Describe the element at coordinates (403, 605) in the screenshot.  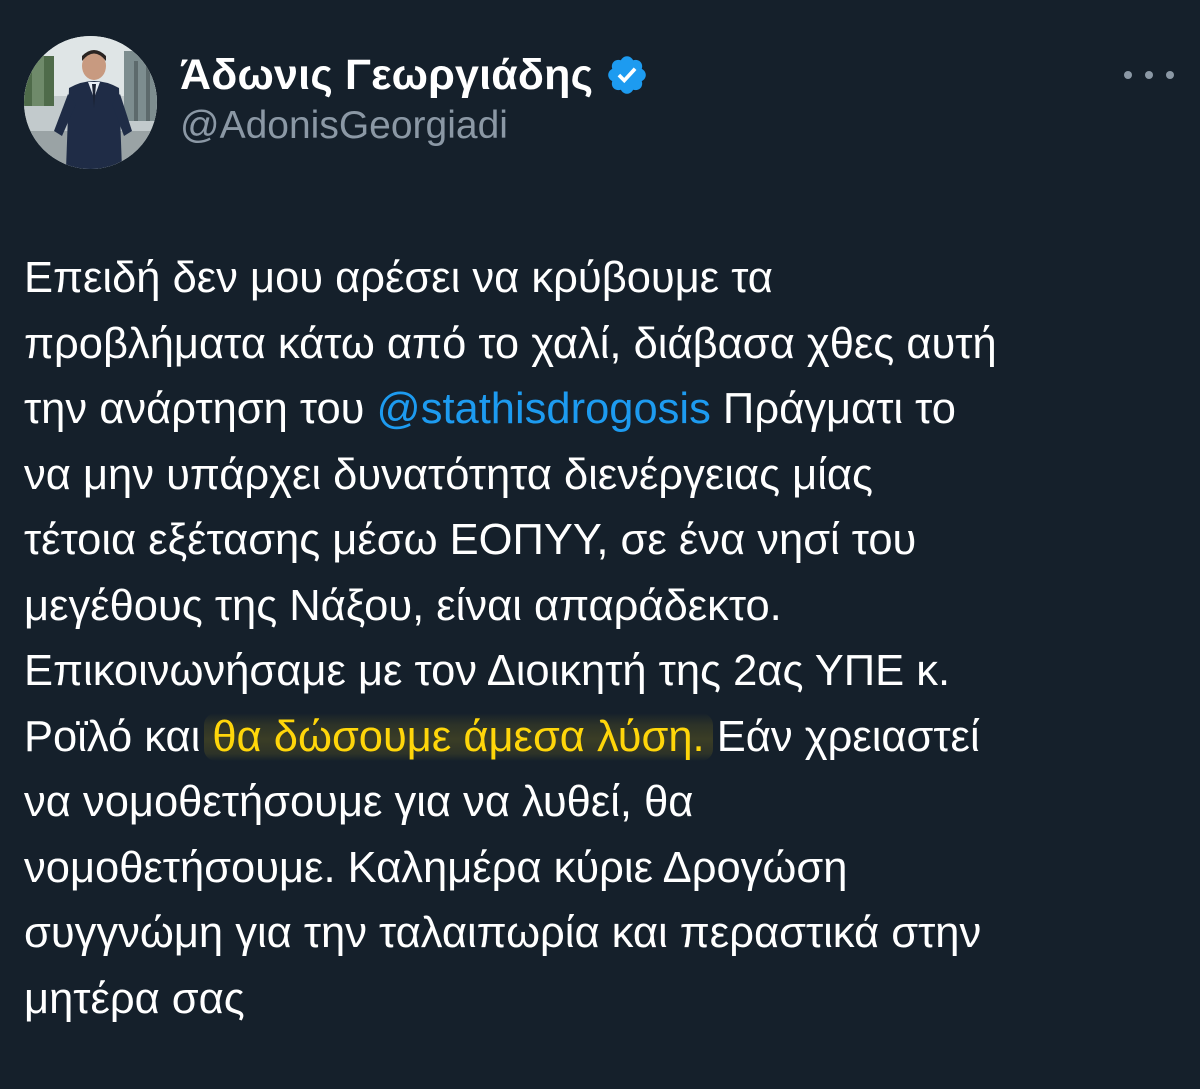
I see `tweet-text-span: μεγέθους της Νάξου, είναι απαράδεκτο.` at that location.